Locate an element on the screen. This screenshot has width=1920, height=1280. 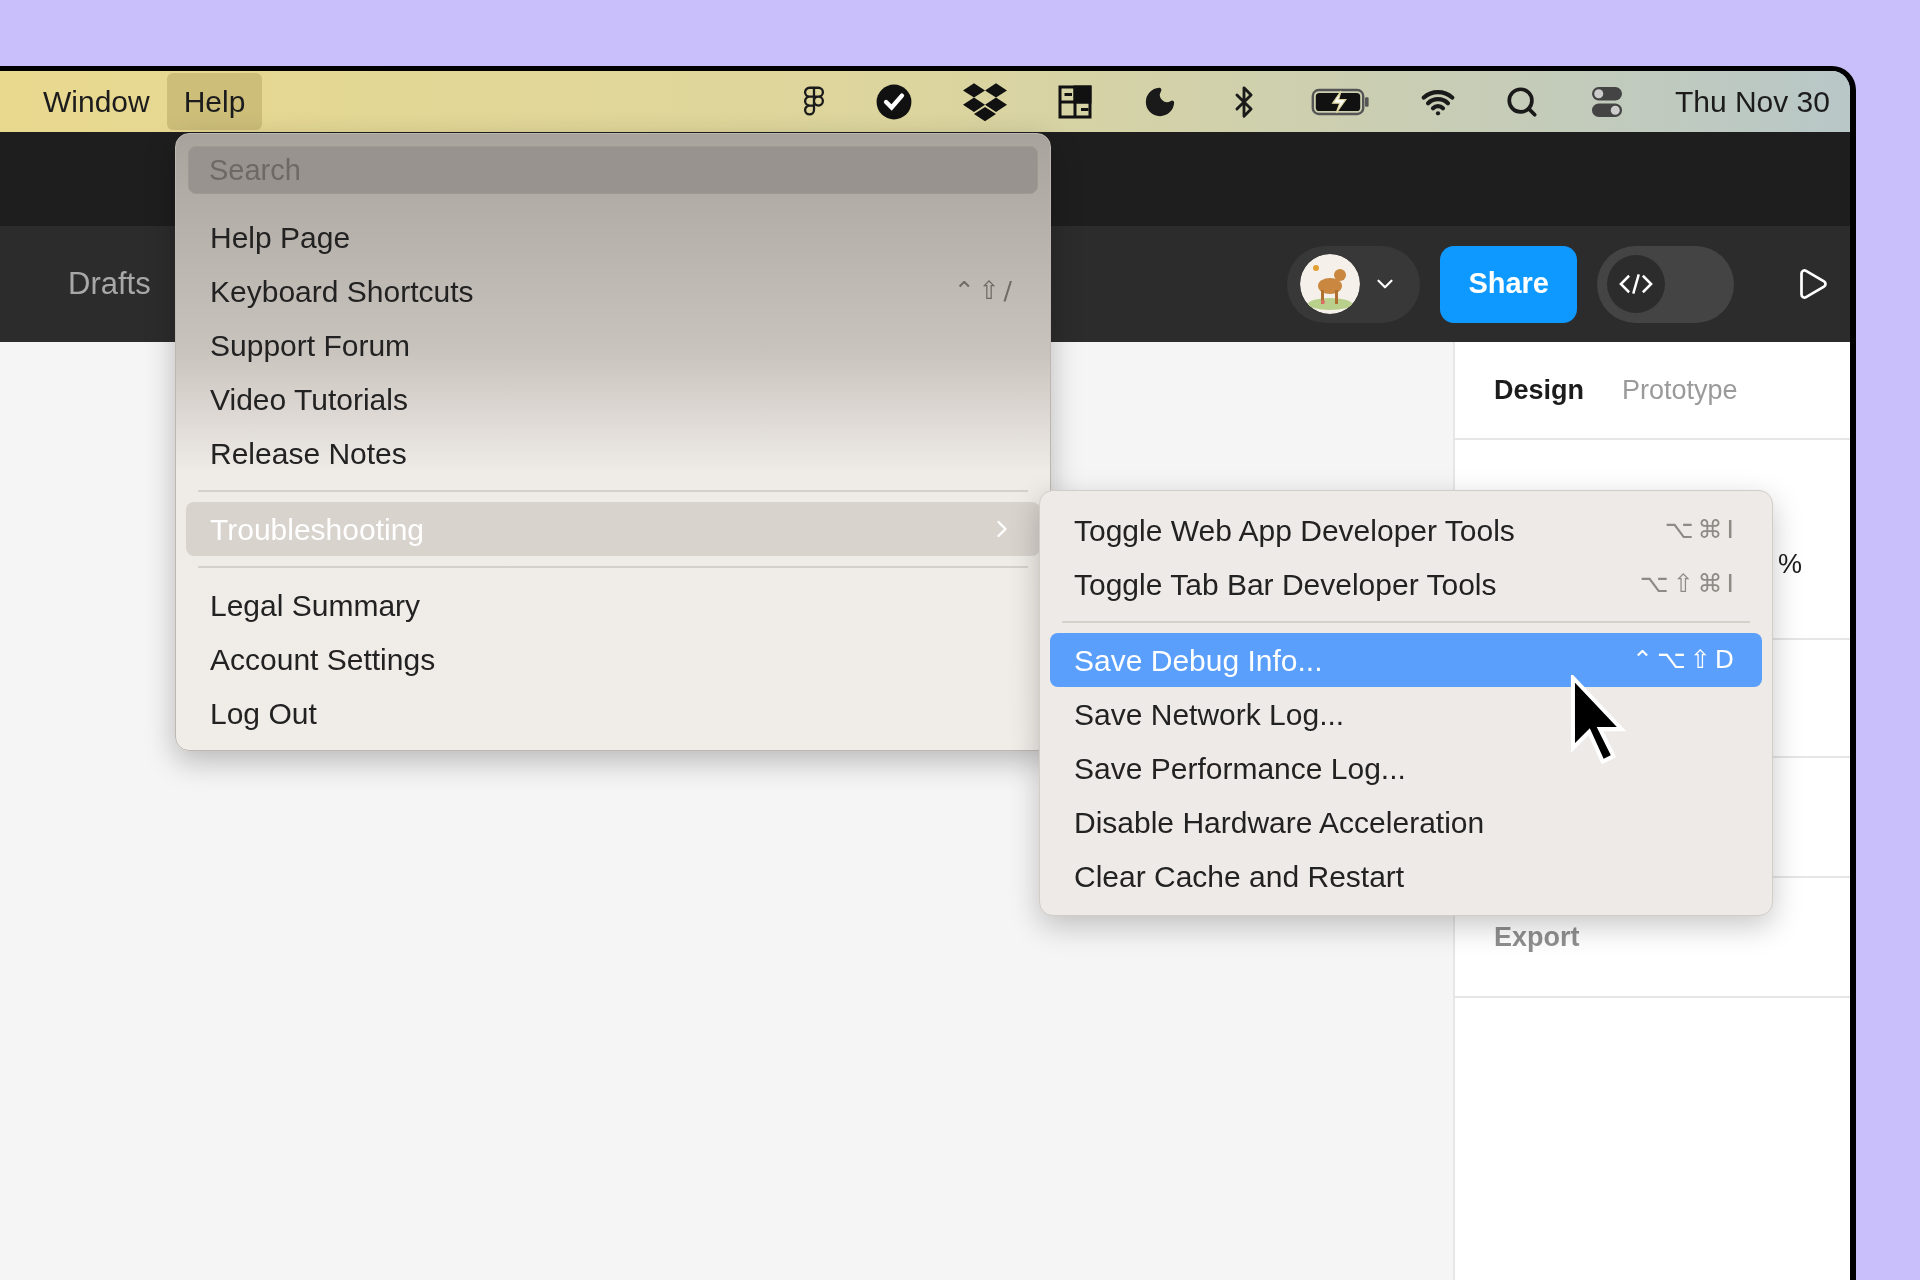
section-title: Export is located at coordinates (1537, 937).